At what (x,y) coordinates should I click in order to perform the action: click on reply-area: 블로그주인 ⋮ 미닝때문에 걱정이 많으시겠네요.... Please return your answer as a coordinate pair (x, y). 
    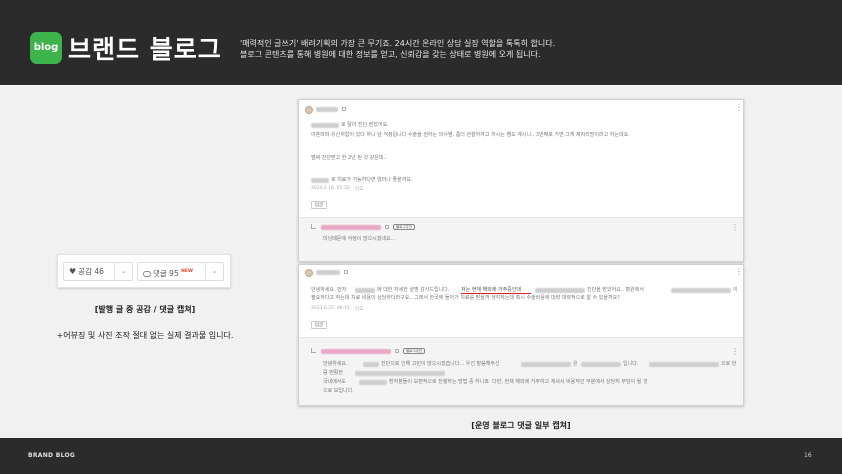
    Looking at the image, I should click on (521, 239).